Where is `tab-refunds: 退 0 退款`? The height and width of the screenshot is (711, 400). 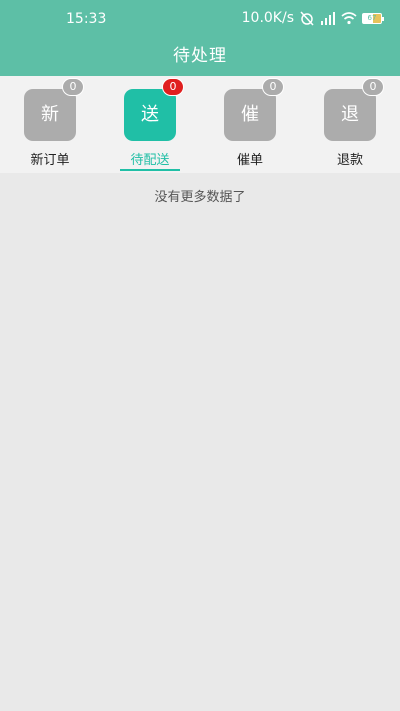
tab-refunds: 退 0 退款 is located at coordinates (350, 124).